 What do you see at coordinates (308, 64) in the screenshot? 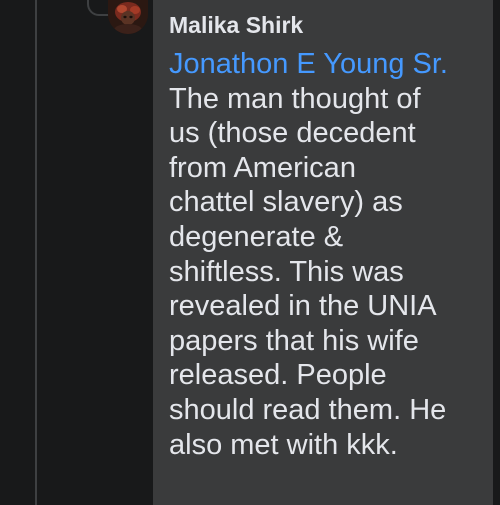
I see `mention-link: Jonathon E Young Sr.` at bounding box center [308, 64].